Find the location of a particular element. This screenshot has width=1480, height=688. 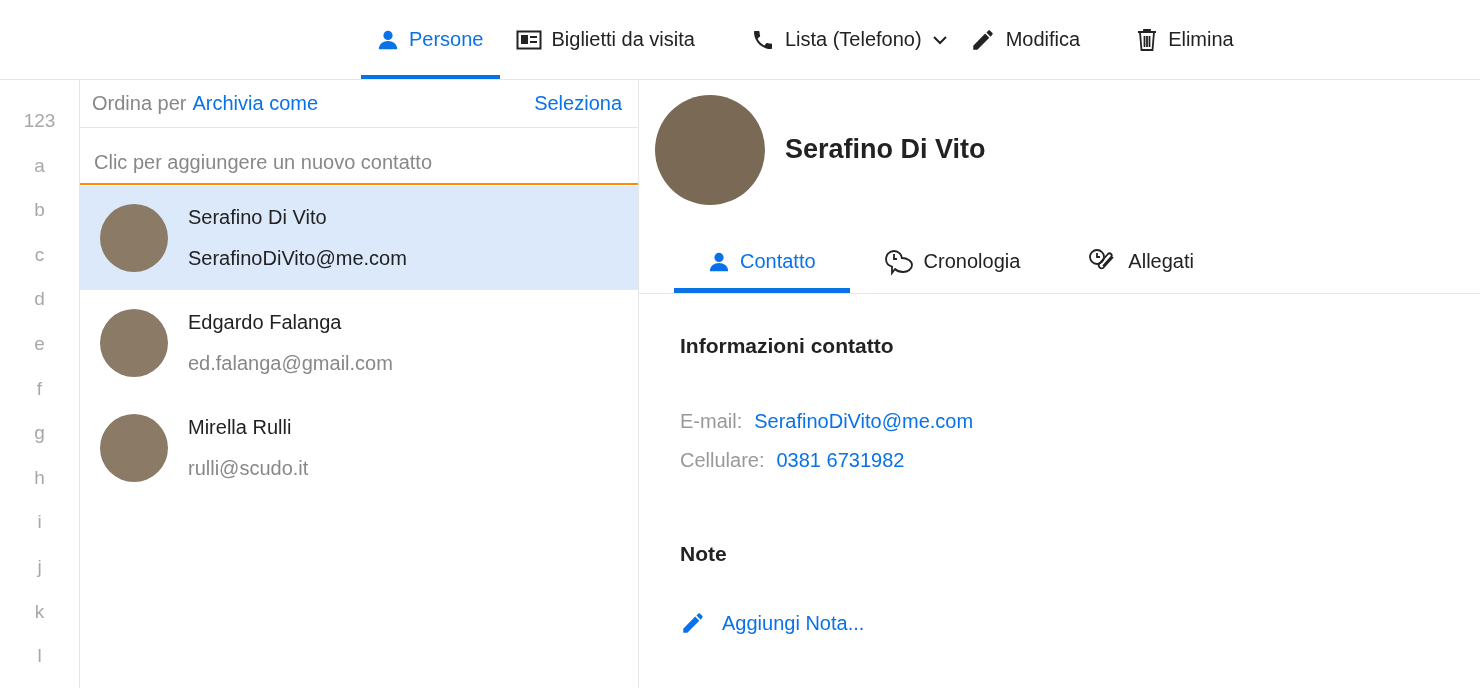

index-letter: g is located at coordinates (39, 442).